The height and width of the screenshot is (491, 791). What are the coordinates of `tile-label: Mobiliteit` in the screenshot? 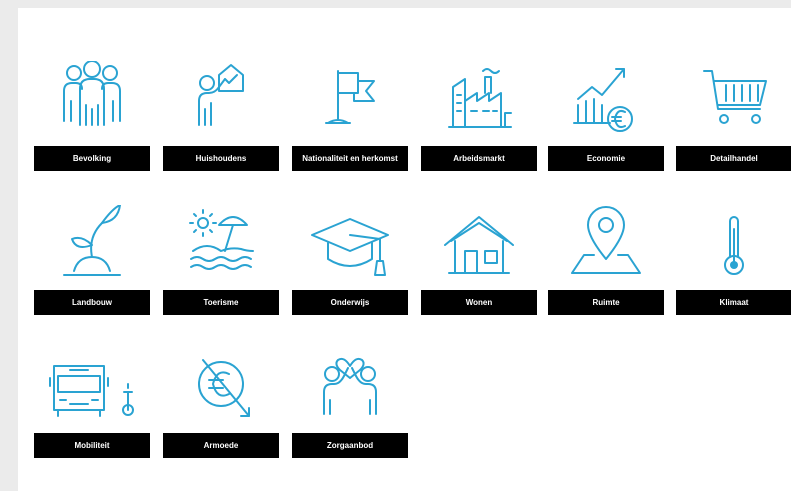 It's located at (92, 445).